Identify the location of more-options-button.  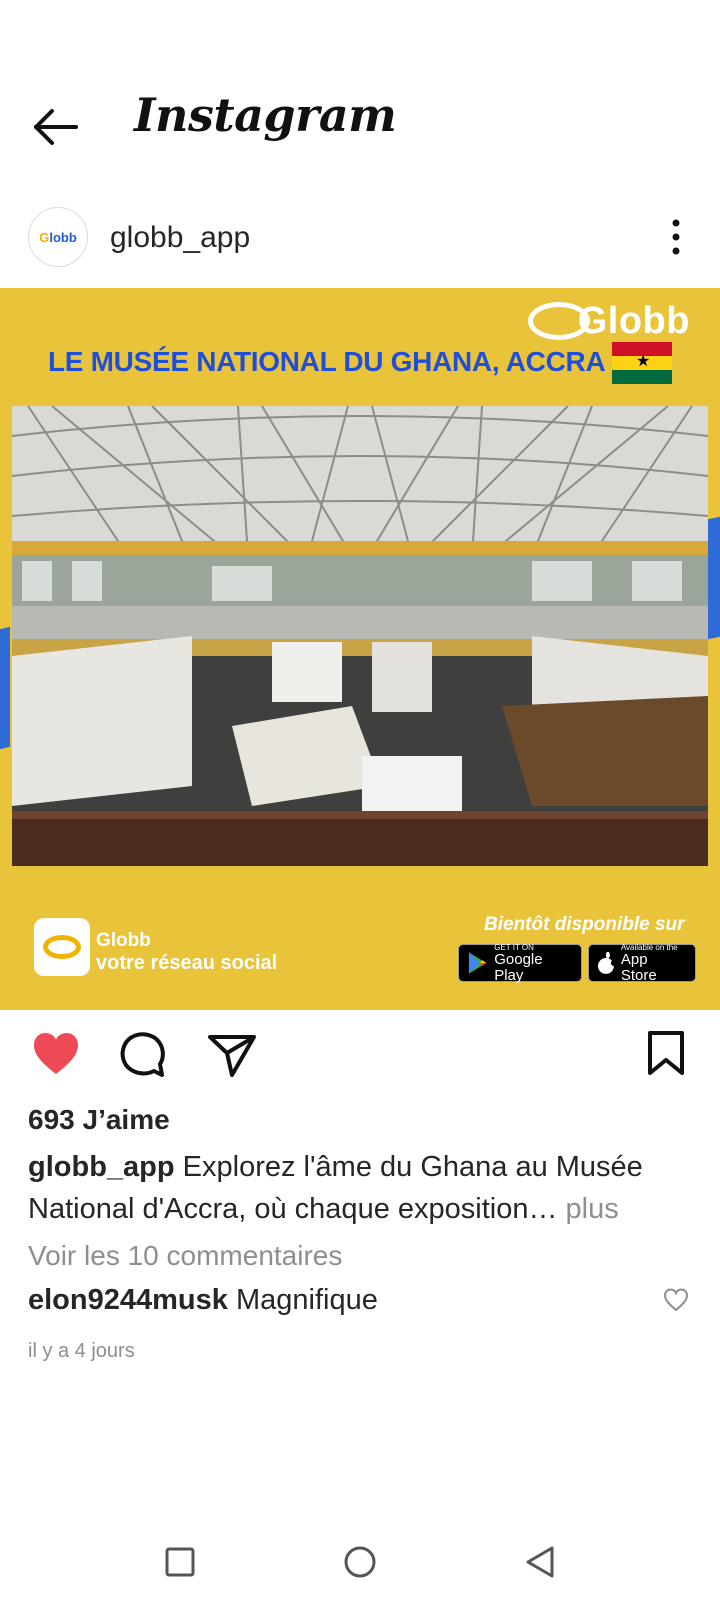
(676, 237).